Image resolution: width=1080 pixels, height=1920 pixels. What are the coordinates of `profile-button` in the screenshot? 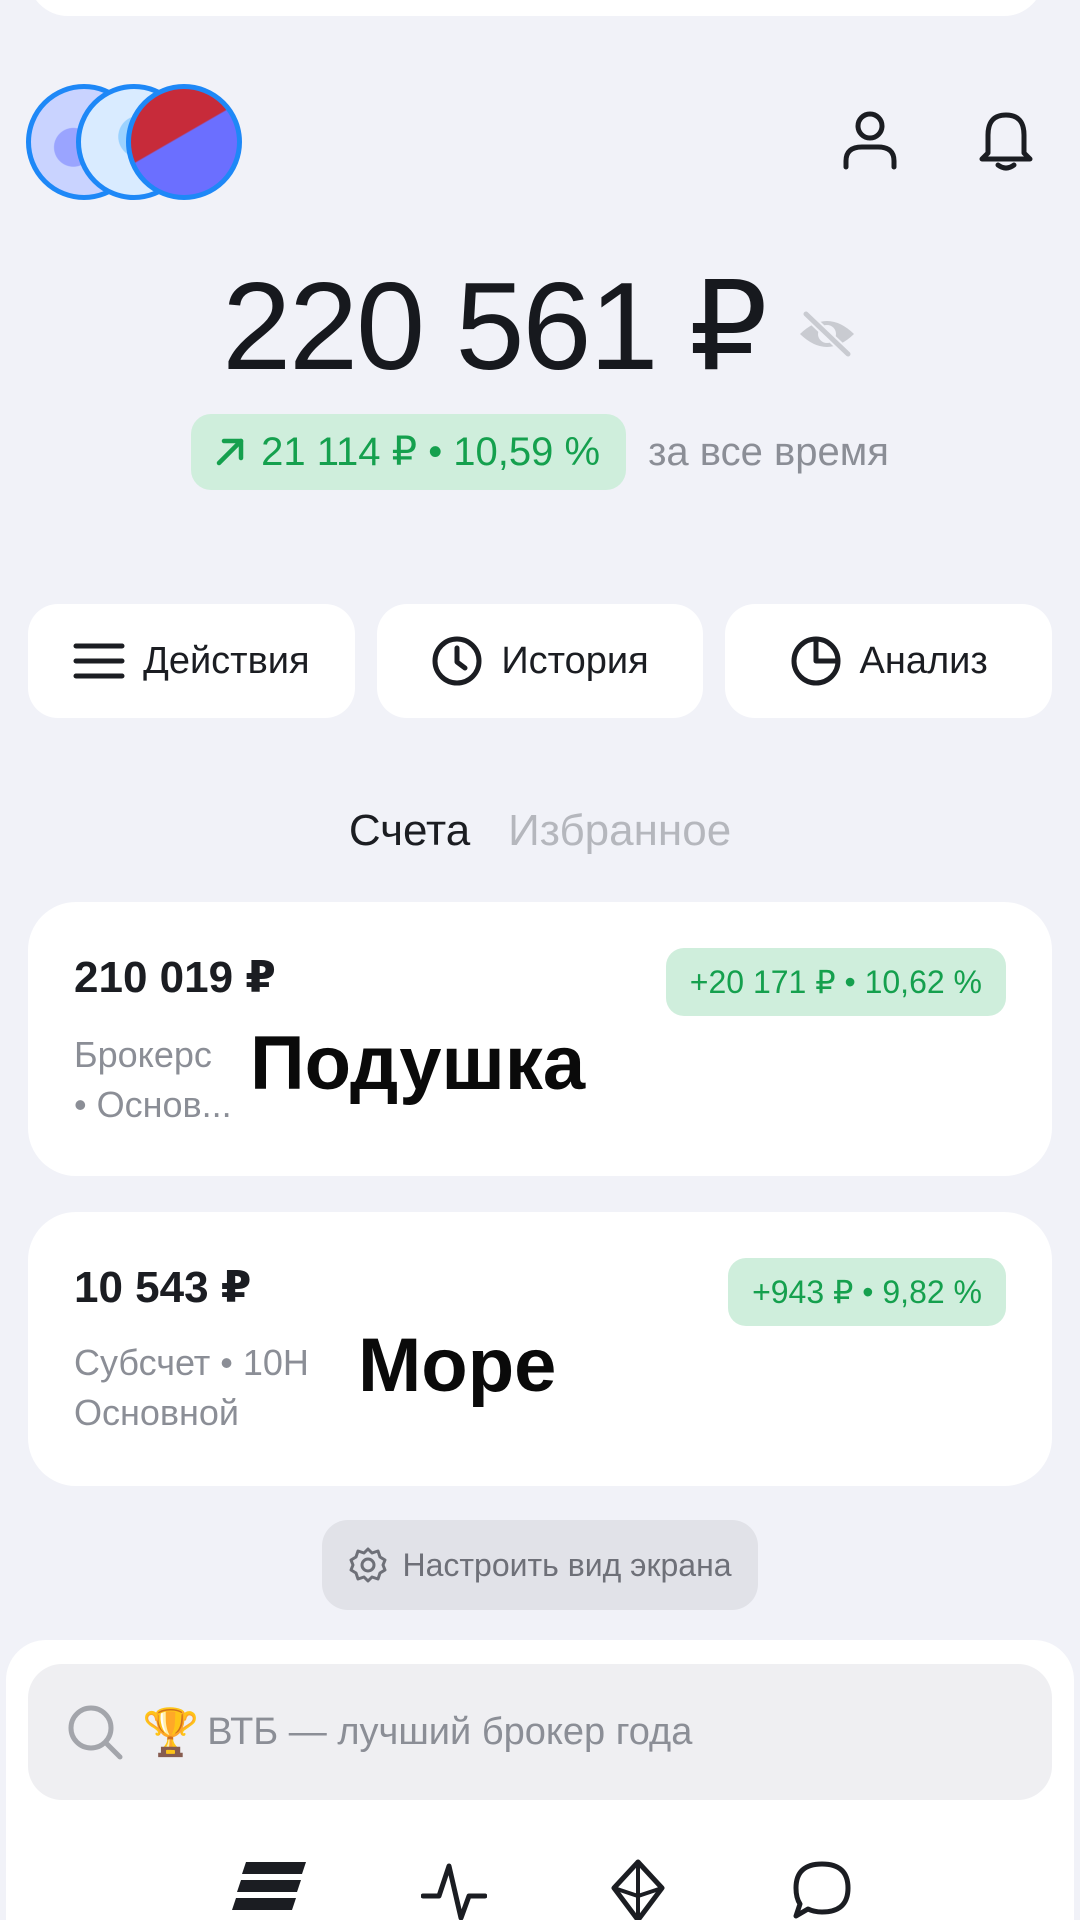 It's located at (870, 140).